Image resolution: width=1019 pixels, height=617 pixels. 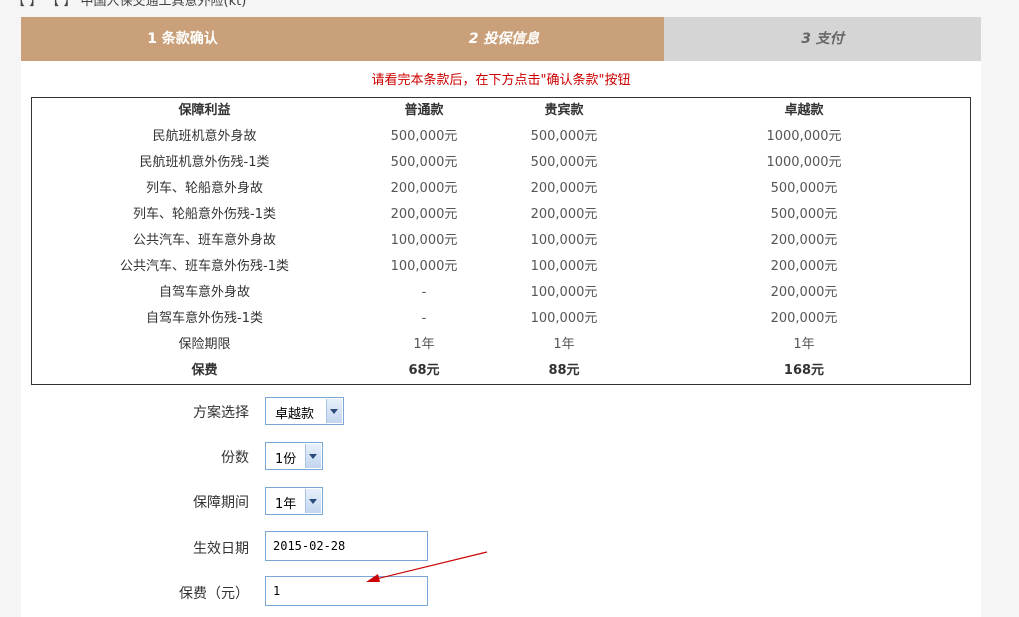 I want to click on annotation-arrow, so click(x=427, y=566).